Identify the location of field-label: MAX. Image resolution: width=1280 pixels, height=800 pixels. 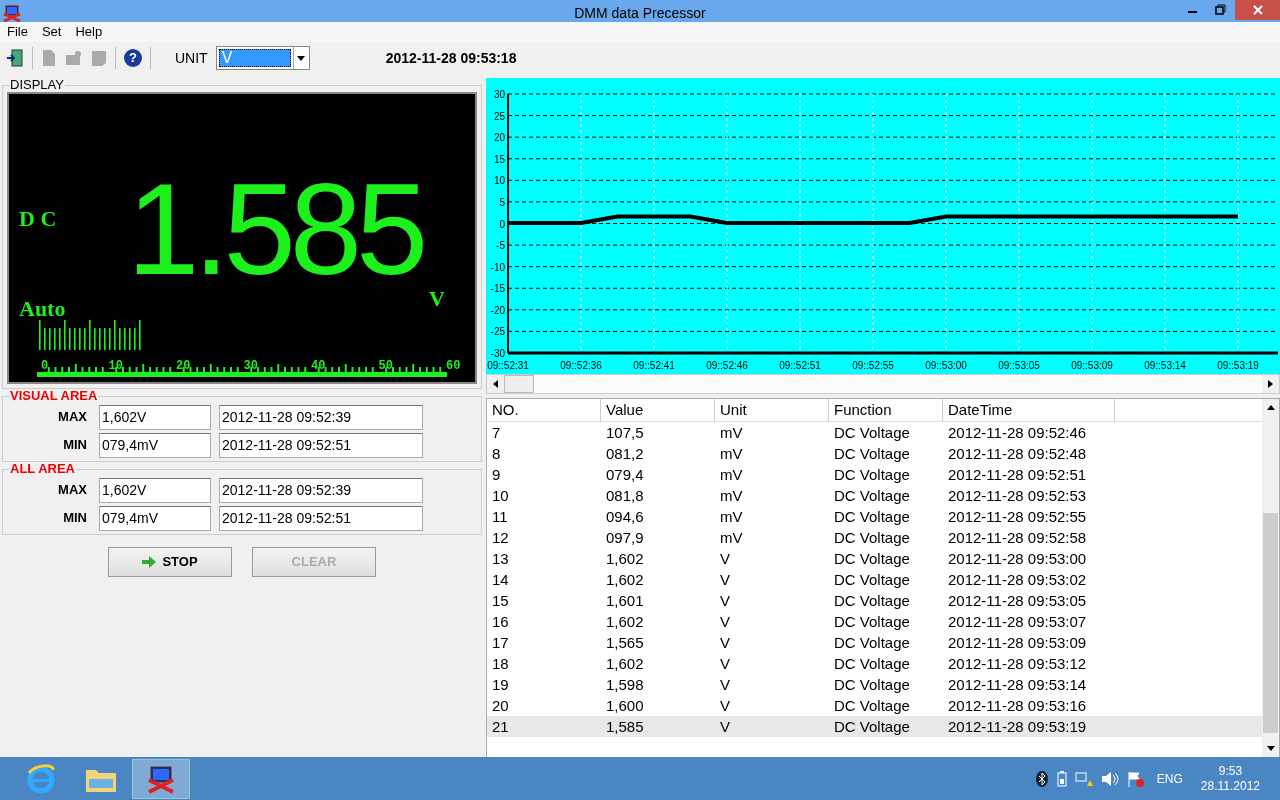
(72, 490).